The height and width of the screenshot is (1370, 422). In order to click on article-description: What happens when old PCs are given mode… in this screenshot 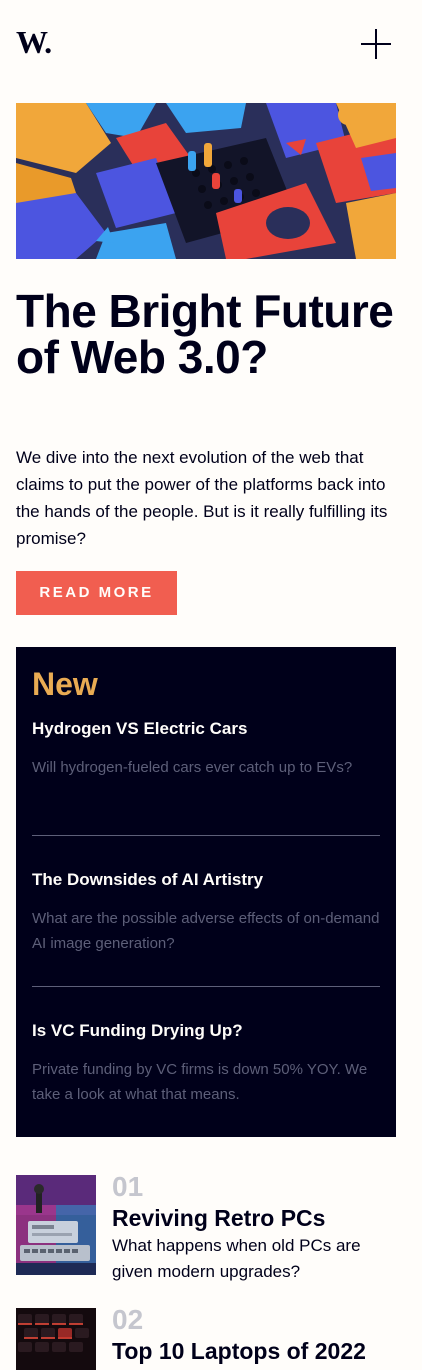, I will do `click(236, 1258)`.